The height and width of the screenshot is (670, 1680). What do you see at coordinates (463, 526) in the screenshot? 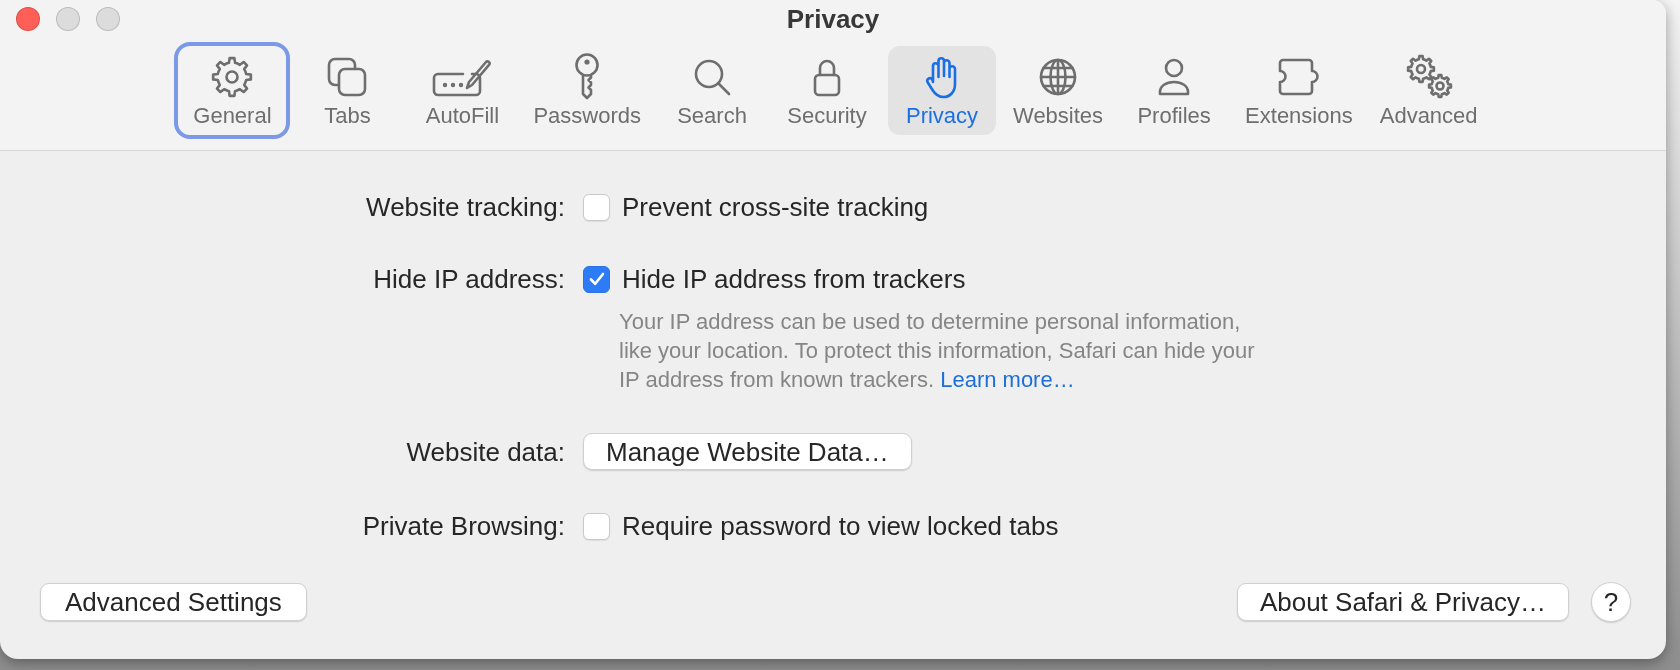
I see `setting-label: Private Browsing:` at bounding box center [463, 526].